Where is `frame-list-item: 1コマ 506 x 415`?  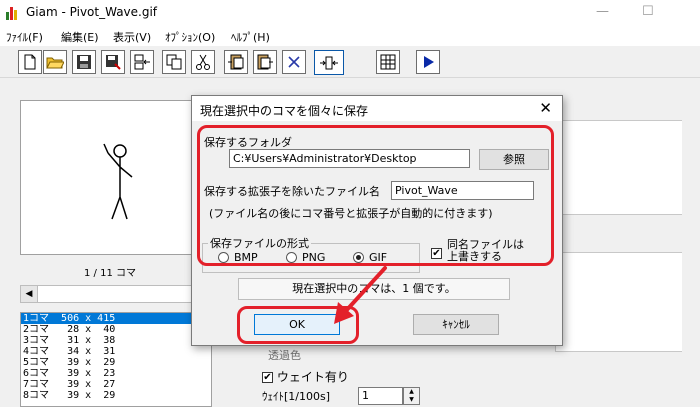
frame-list-item: 1コマ 506 x 415 is located at coordinates (116, 318).